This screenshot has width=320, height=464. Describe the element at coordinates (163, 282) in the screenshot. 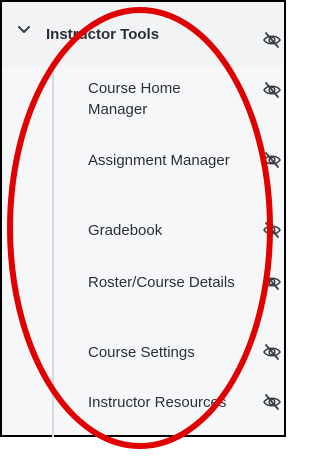

I see `nav-item-roster-course-details: Roster/Course Details` at that location.